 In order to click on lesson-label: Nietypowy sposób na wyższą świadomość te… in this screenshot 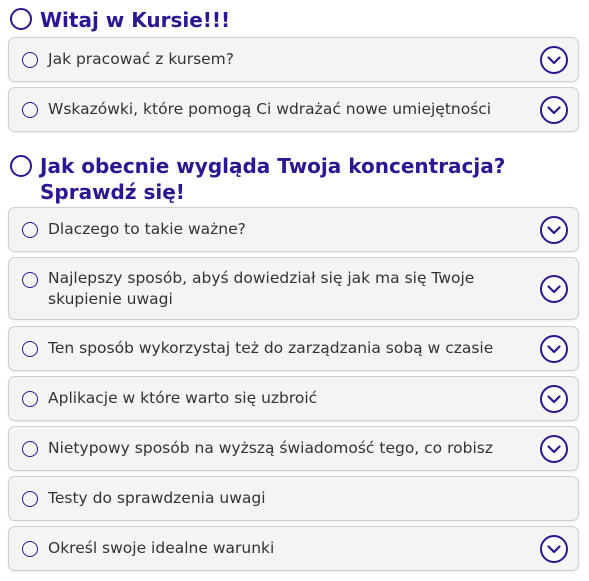, I will do `click(270, 448)`.